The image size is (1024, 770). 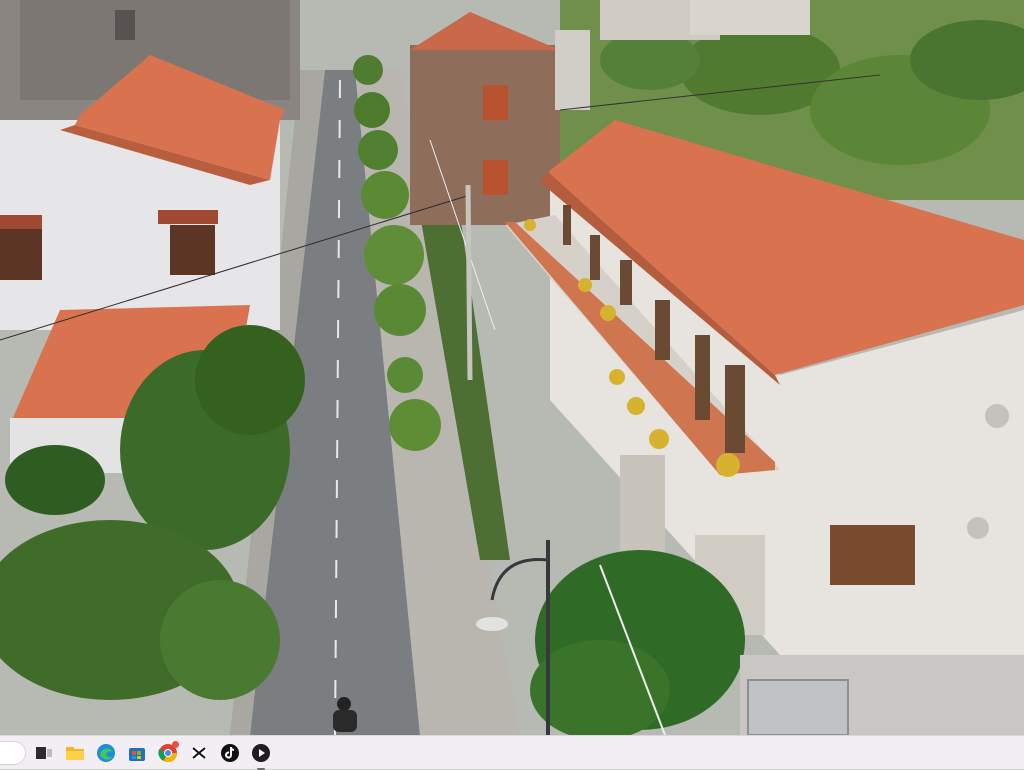 I want to click on edge-browser-icon, so click(x=106, y=753).